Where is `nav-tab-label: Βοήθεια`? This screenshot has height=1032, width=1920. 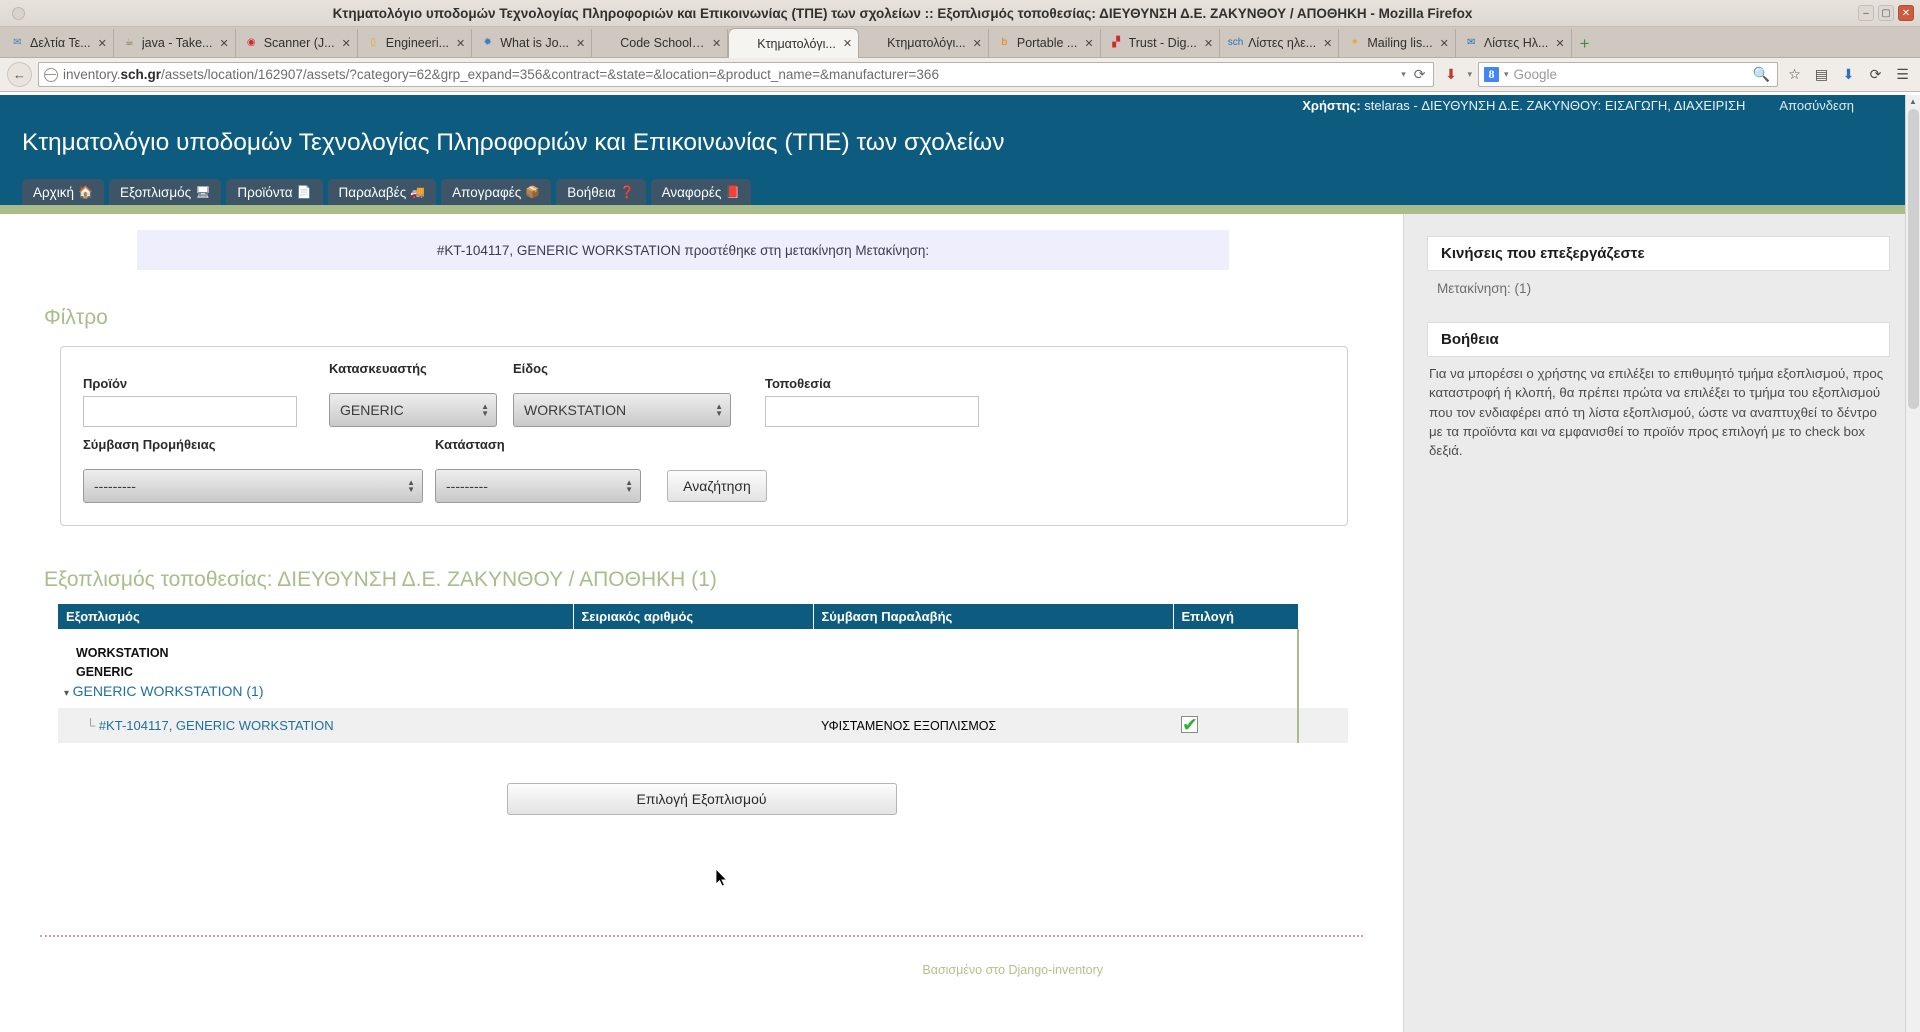
nav-tab-label: Βοήθεια is located at coordinates (591, 192).